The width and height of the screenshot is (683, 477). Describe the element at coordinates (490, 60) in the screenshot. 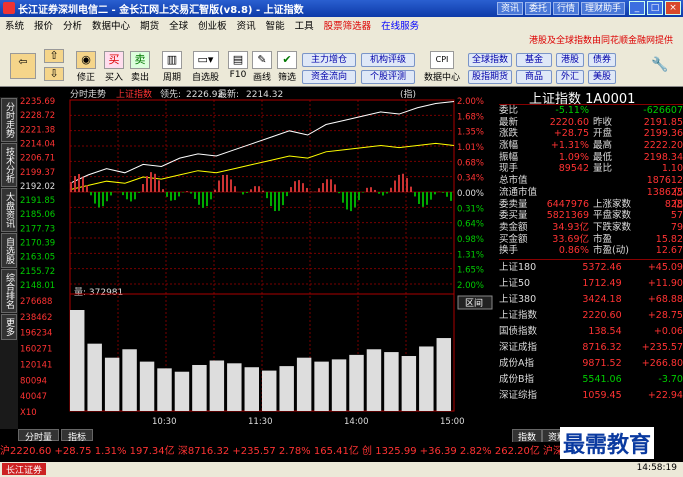

I see `global-index-button: 全球指数` at that location.